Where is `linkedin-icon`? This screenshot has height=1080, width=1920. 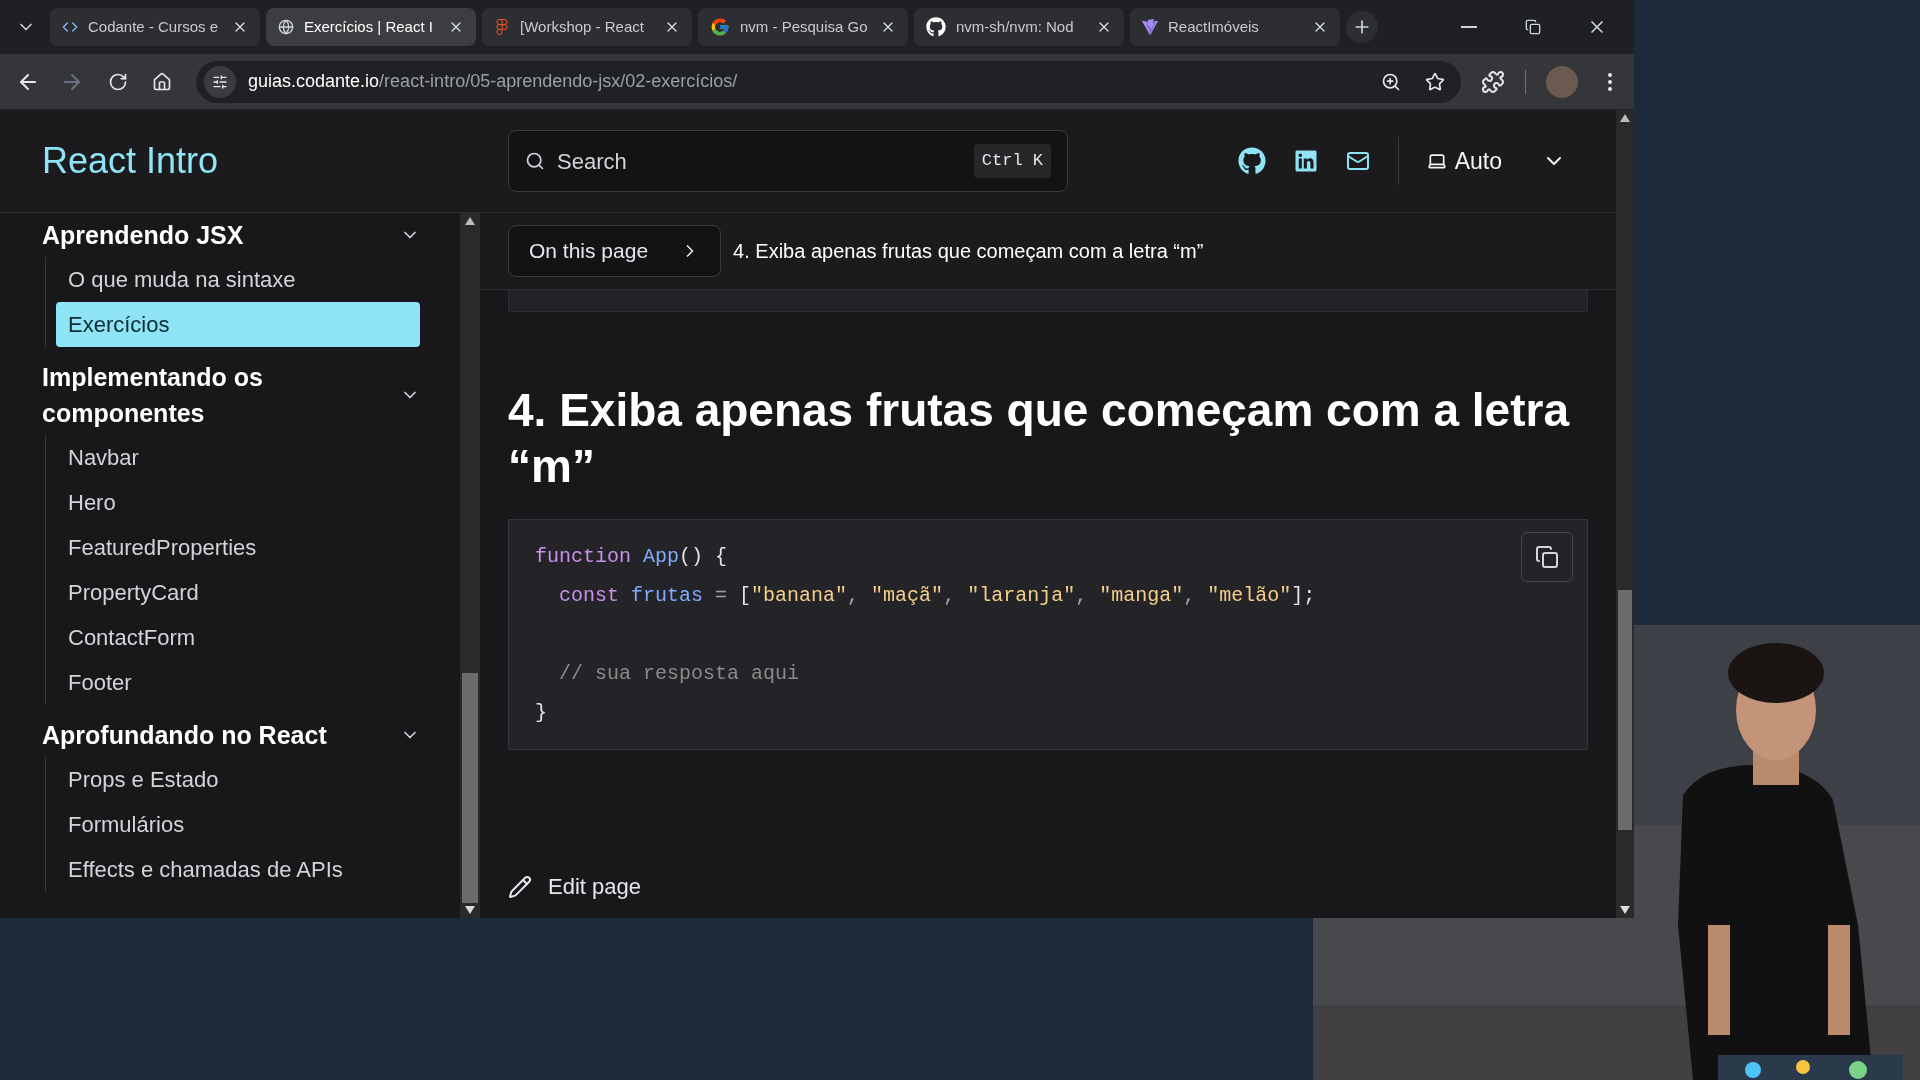
linkedin-icon is located at coordinates (1305, 161).